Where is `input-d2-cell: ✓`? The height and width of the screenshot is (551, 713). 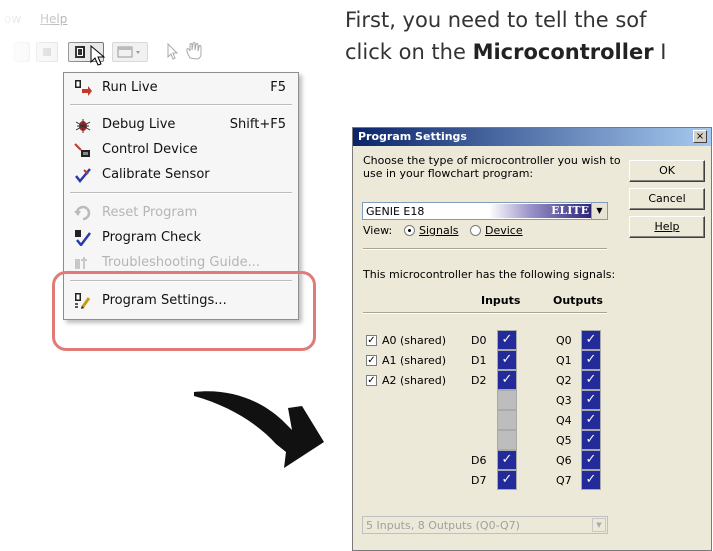 input-d2-cell: ✓ is located at coordinates (507, 380).